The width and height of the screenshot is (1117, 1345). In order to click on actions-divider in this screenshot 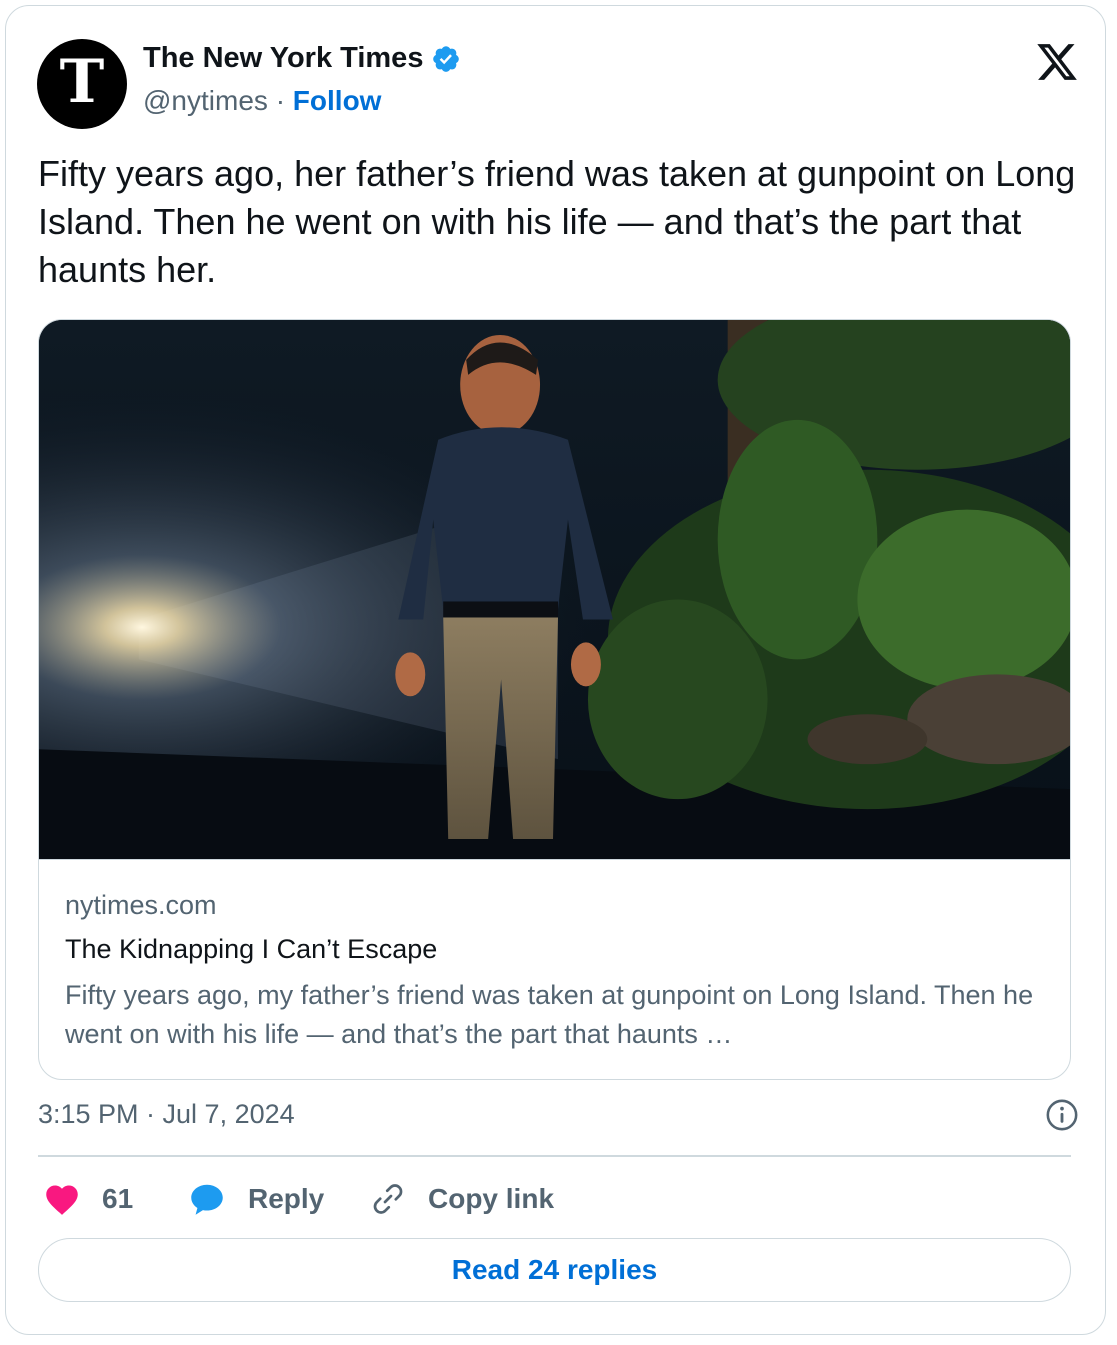, I will do `click(554, 1156)`.